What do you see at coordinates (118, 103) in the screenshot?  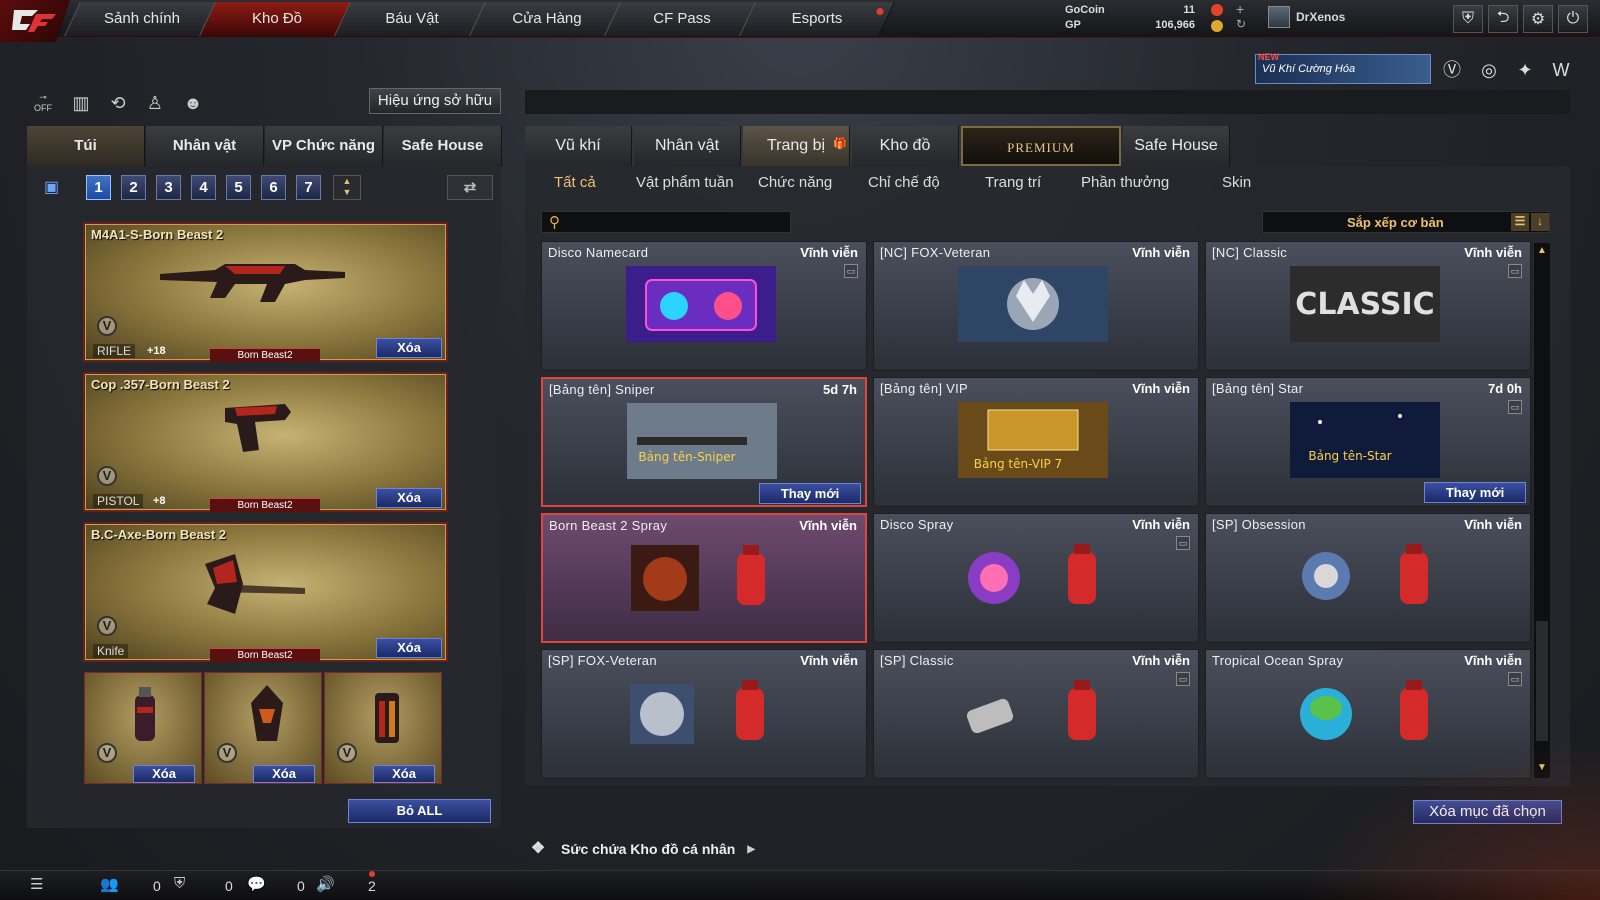 I see `history-icon: ⟲` at bounding box center [118, 103].